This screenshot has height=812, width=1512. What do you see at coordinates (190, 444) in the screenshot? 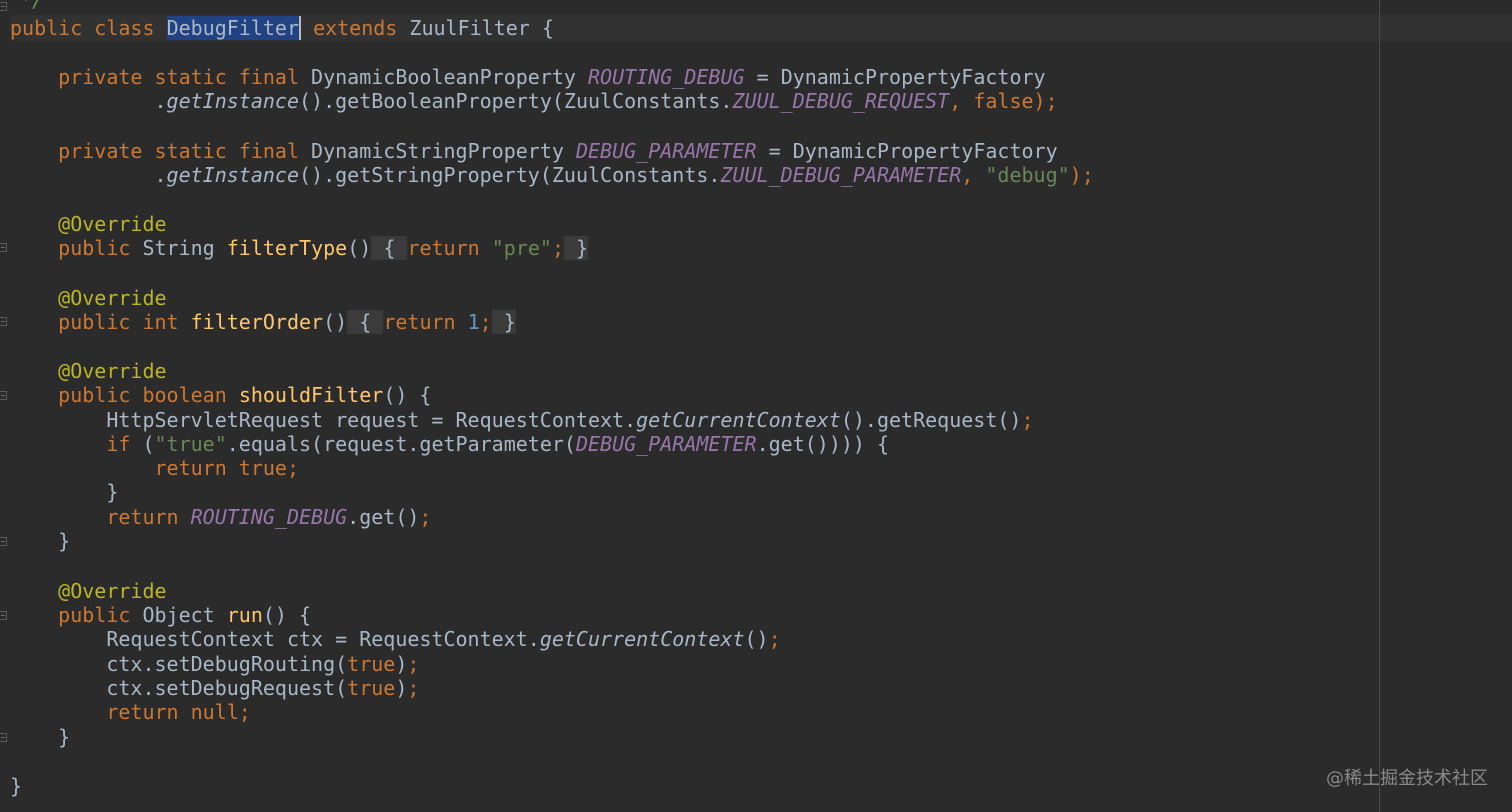
I see `string-literal: "true"` at bounding box center [190, 444].